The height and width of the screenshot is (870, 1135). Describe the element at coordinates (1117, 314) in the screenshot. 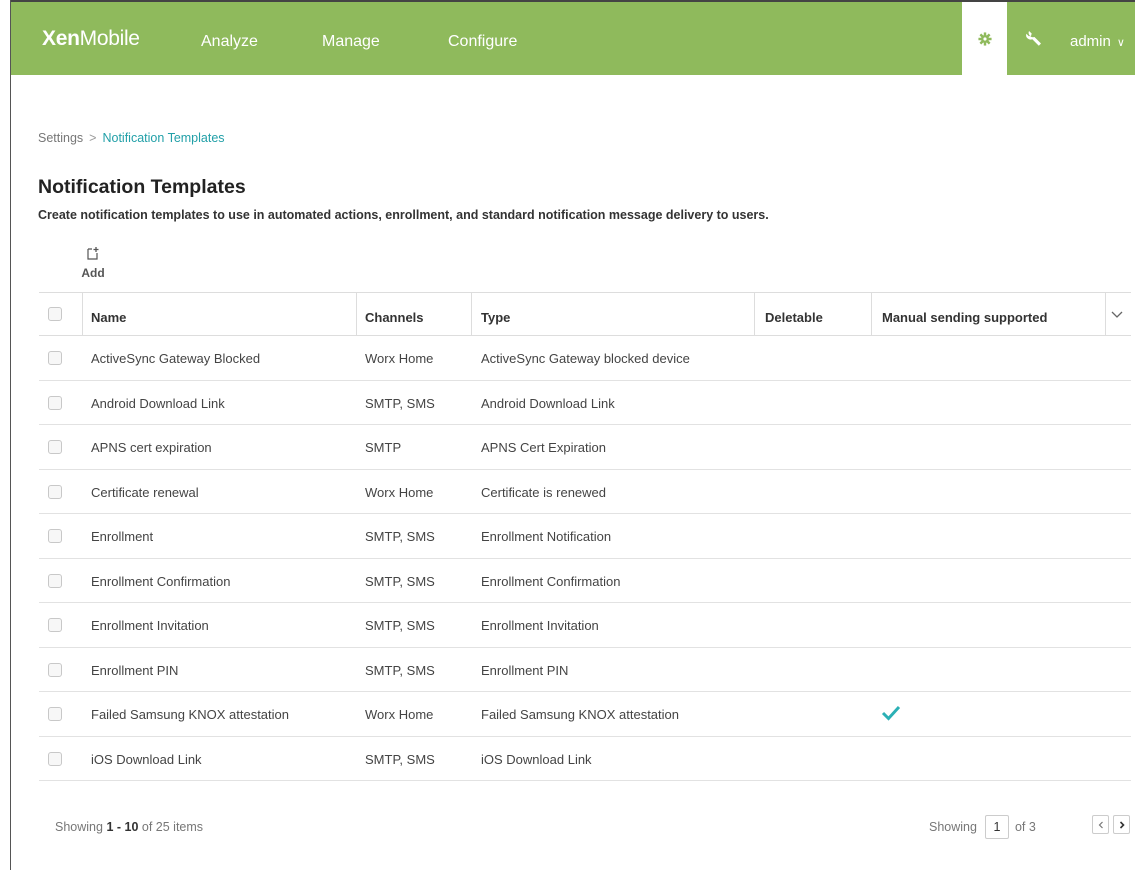

I see `column-options-chevron-icon` at that location.